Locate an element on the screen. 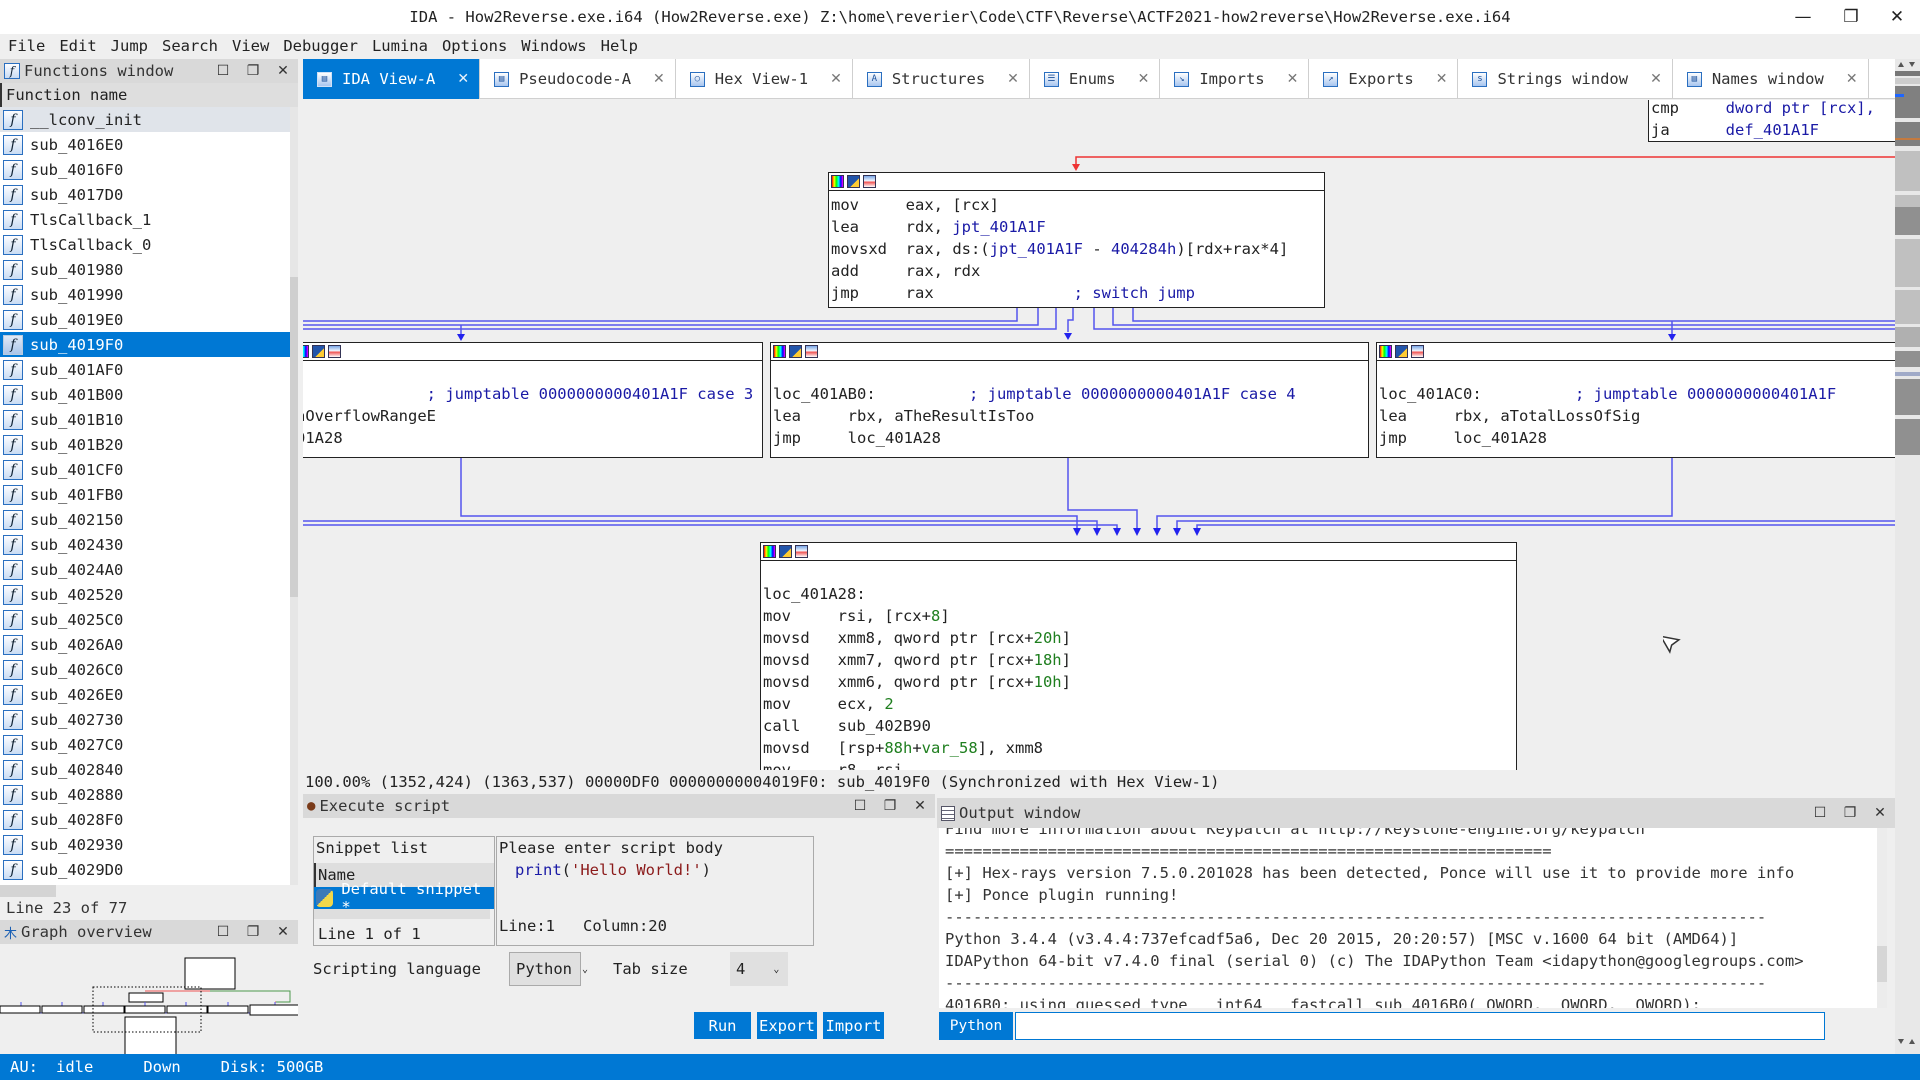 This screenshot has width=1920, height=1080. asm-line: add rax, rdx is located at coordinates (1076, 271).